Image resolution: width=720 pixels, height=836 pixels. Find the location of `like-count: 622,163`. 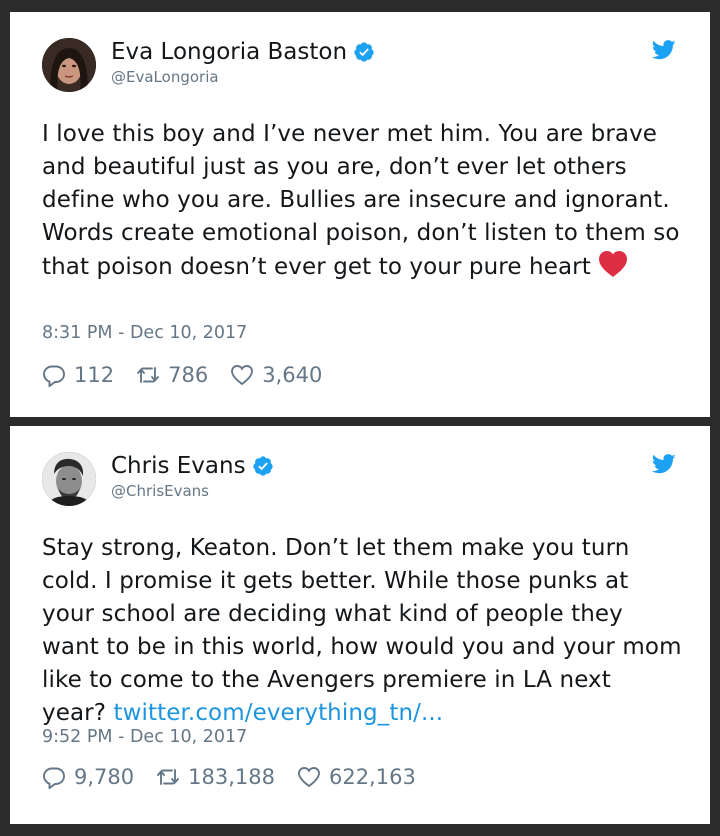

like-count: 622,163 is located at coordinates (372, 777).